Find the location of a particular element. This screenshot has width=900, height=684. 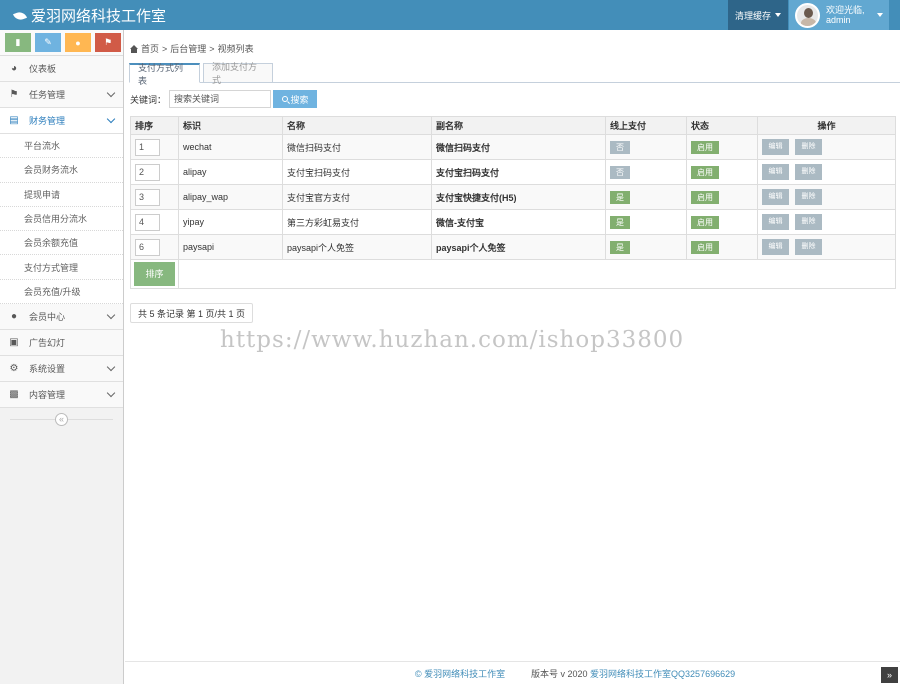

users-icon: ● is located at coordinates (78, 42).